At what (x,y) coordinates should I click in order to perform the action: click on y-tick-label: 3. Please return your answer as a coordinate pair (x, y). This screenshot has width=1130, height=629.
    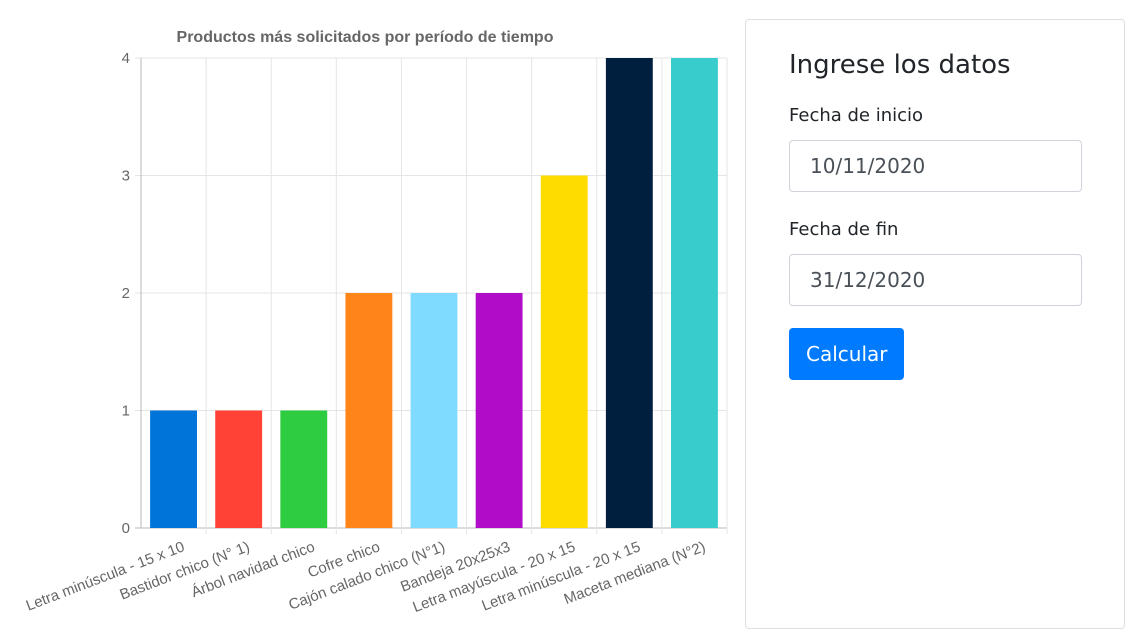
    Looking at the image, I should click on (126, 176).